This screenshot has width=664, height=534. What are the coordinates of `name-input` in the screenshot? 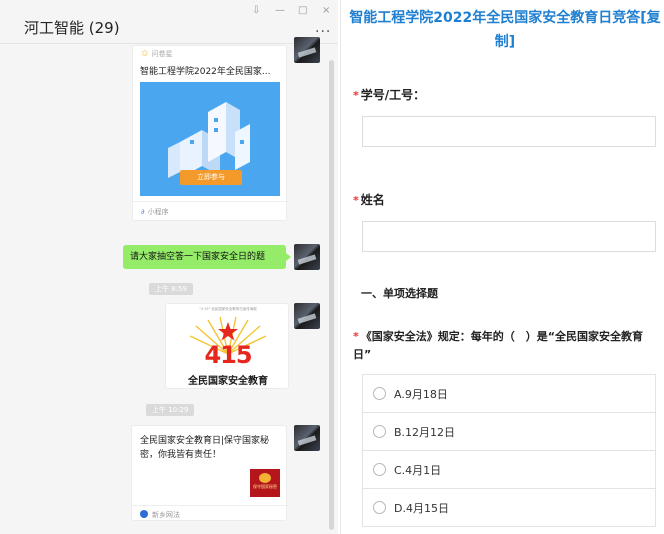 It's located at (509, 236).